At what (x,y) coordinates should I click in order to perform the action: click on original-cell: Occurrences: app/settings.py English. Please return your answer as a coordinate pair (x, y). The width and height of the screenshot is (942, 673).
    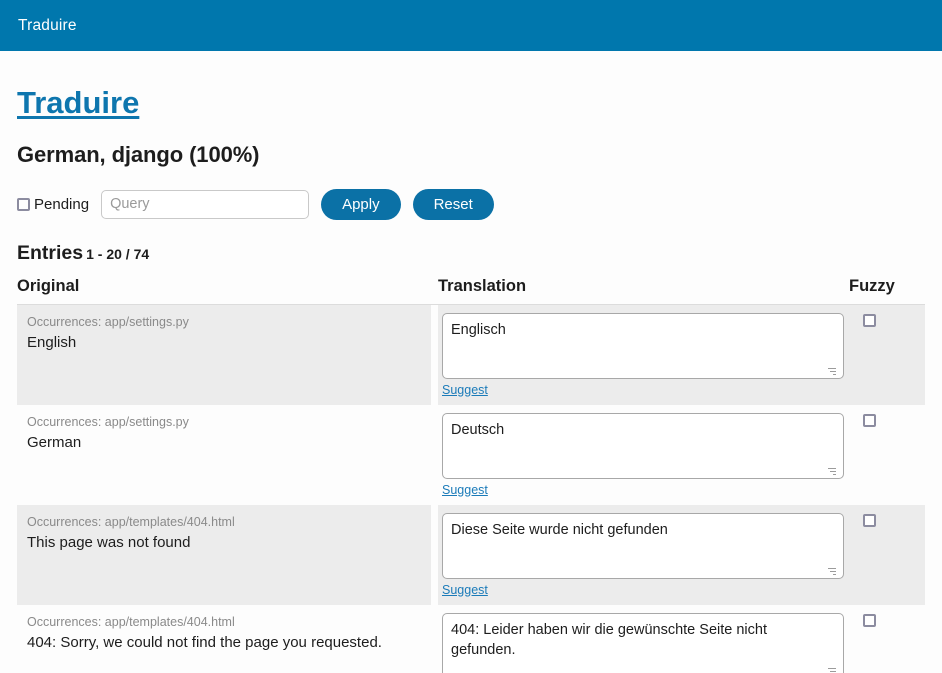
    Looking at the image, I should click on (224, 354).